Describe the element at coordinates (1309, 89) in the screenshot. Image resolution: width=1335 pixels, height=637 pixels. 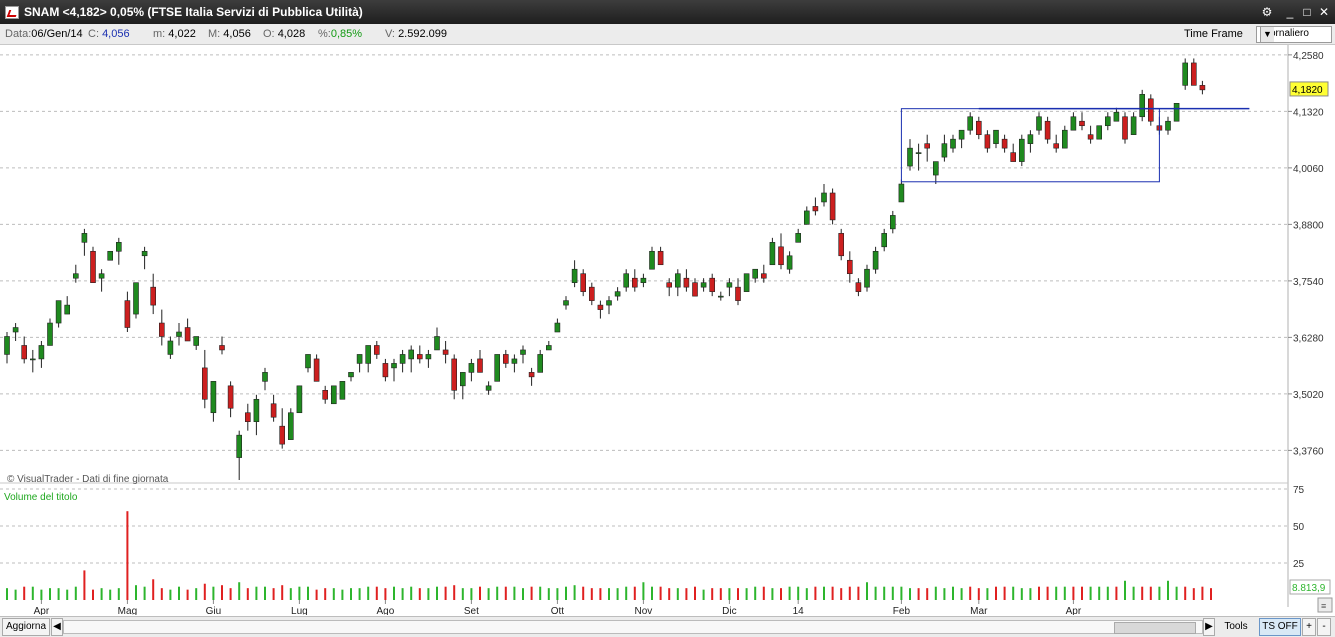
I see `last-price-tag: 4,1820` at that location.